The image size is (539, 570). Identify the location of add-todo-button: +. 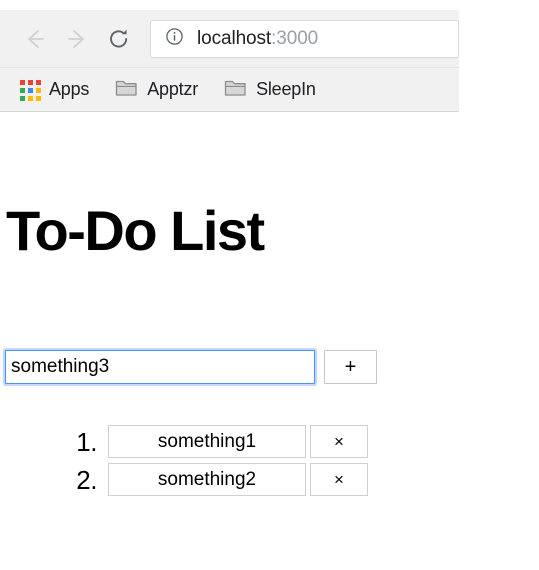
(350, 367).